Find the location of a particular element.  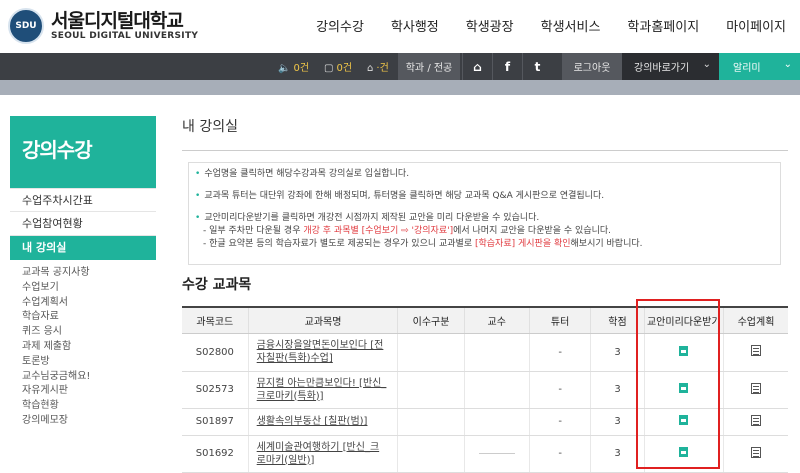

course-code: S01692 is located at coordinates (215, 454).